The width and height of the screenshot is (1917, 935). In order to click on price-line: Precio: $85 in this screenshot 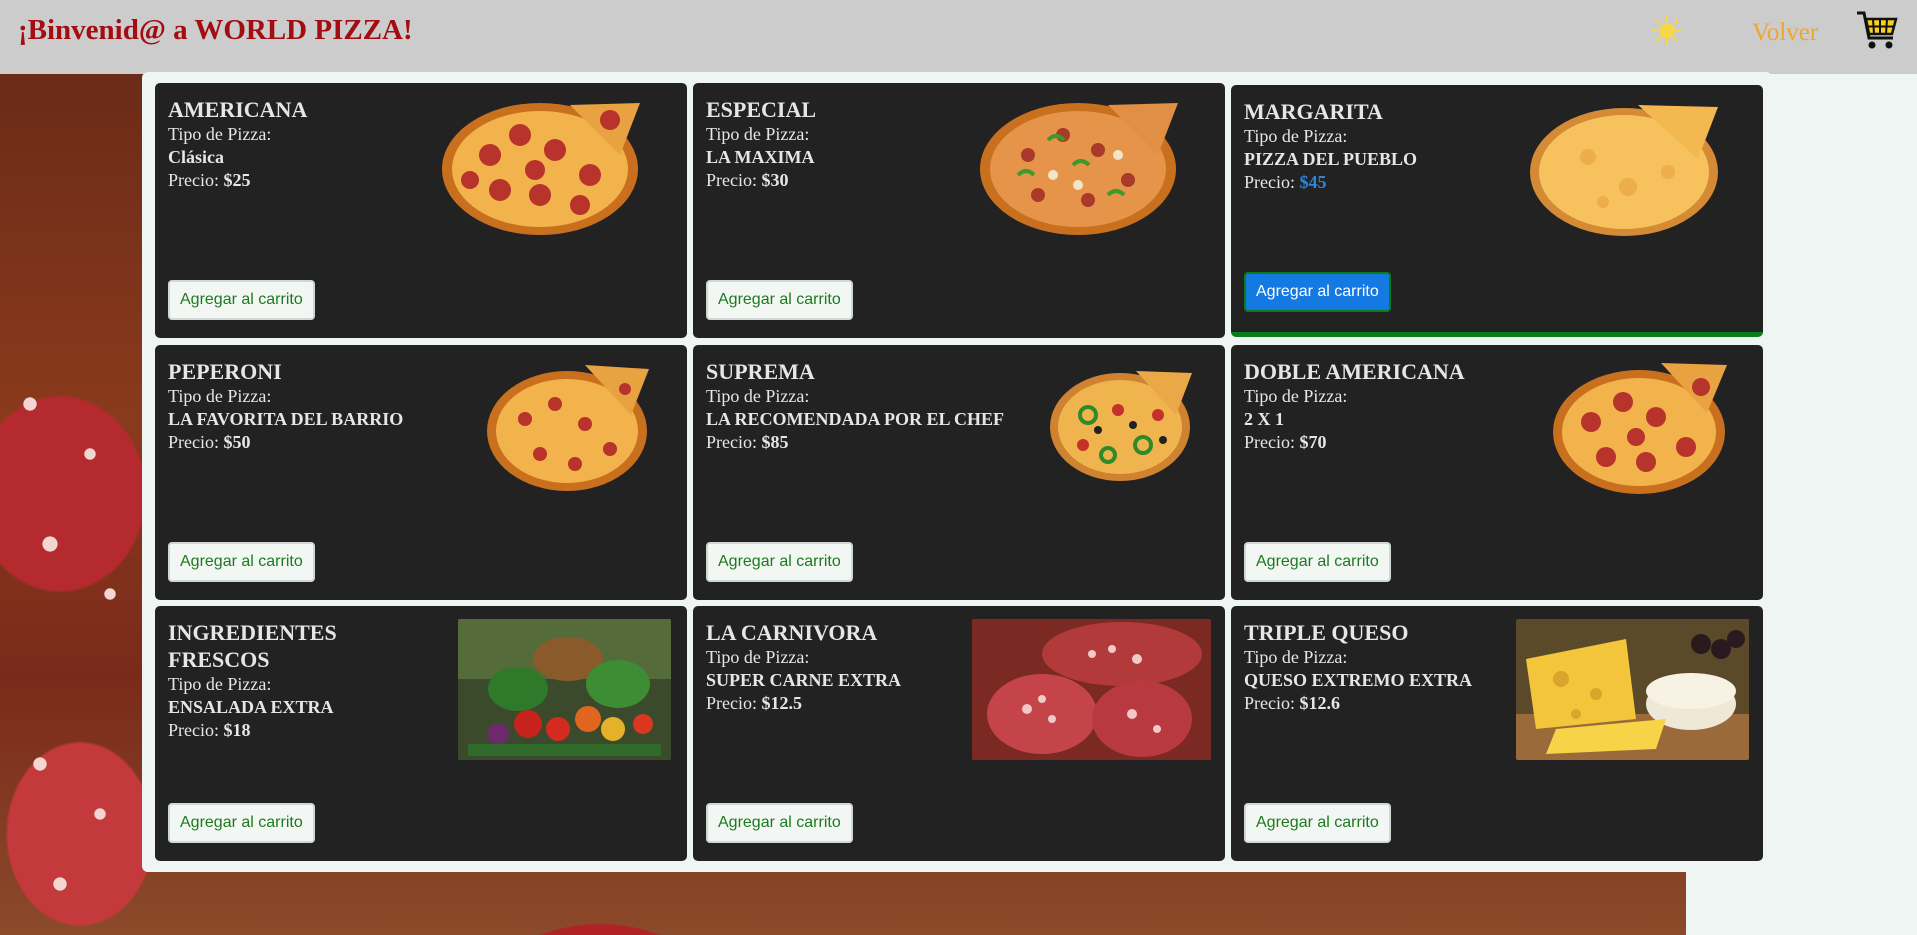, I will do `click(856, 442)`.